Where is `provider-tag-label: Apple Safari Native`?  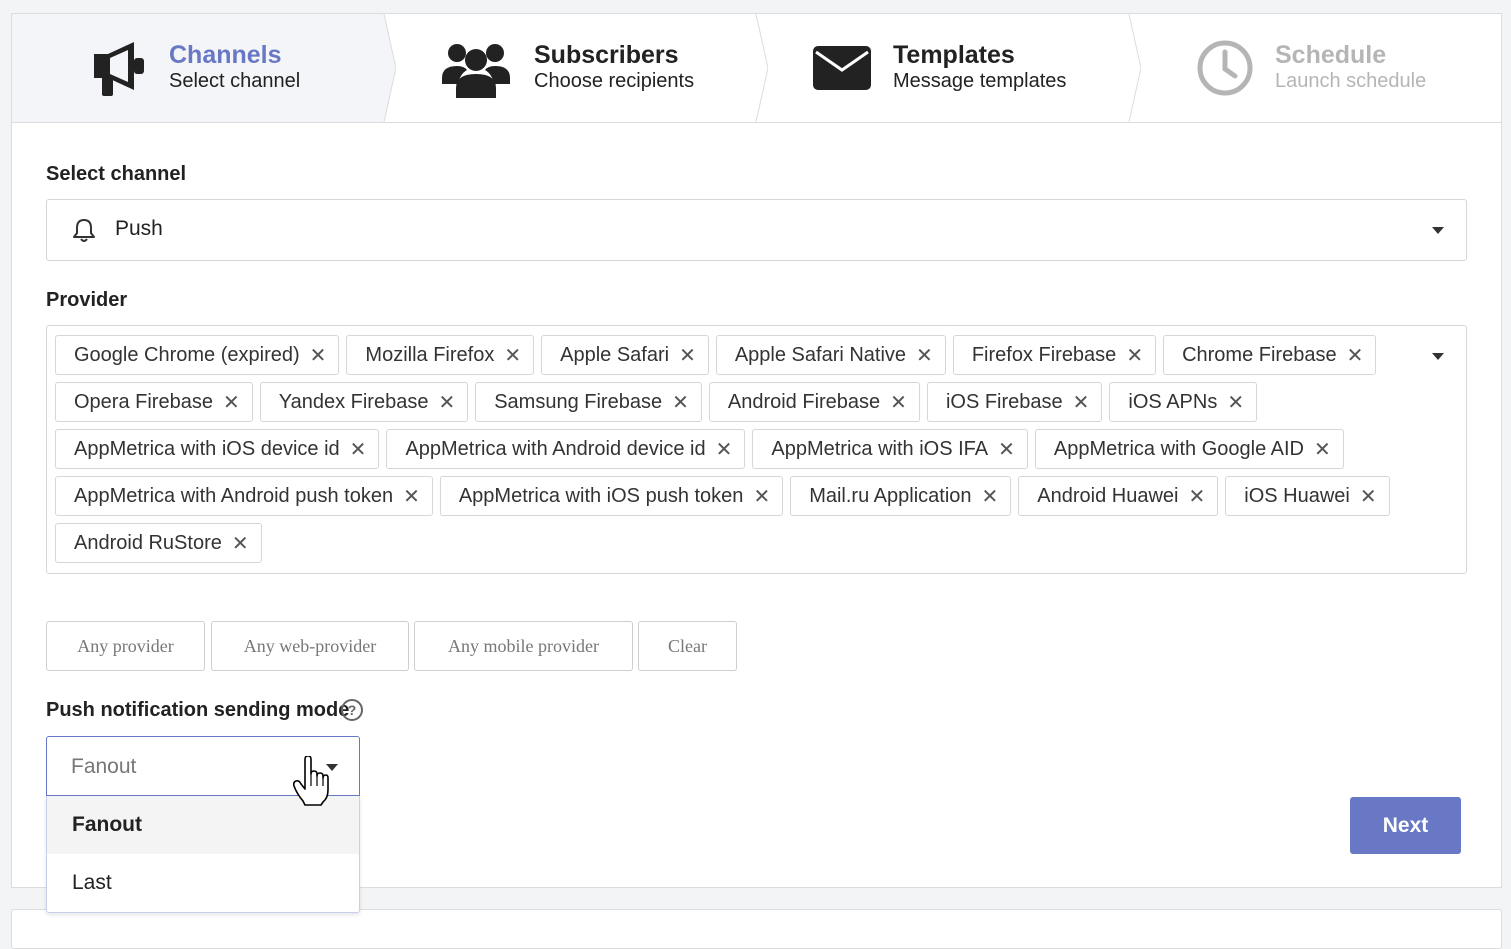
provider-tag-label: Apple Safari Native is located at coordinates (820, 354).